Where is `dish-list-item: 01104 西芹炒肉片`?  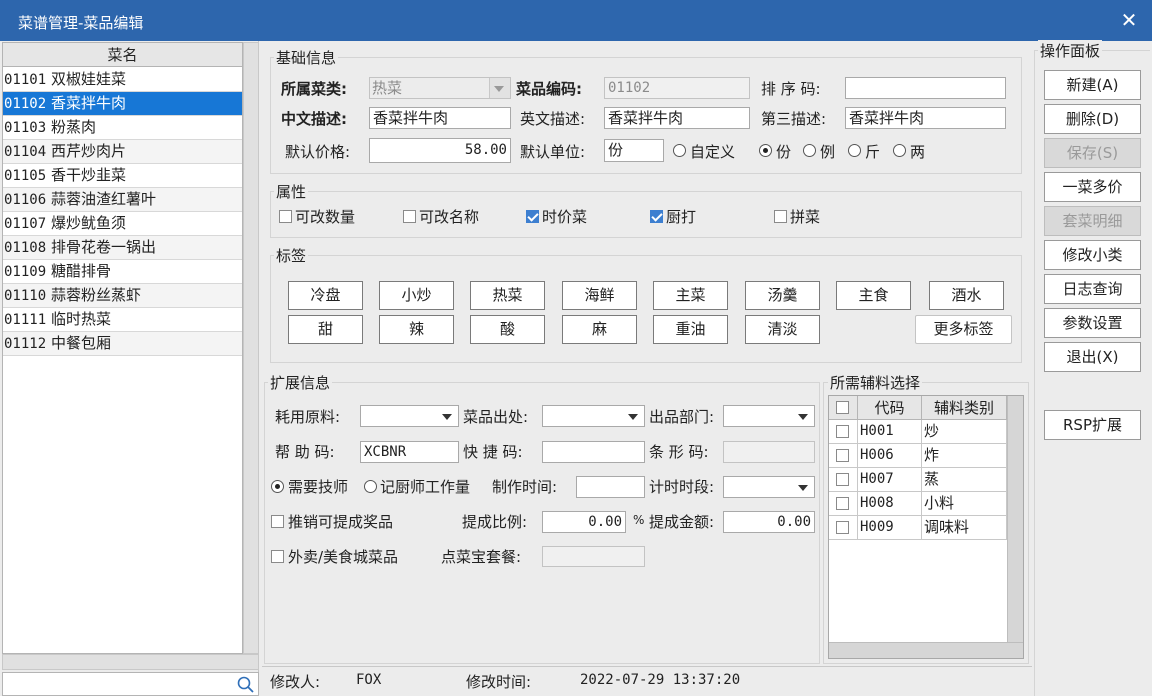
dish-list-item: 01104 西芹炒肉片 is located at coordinates (122, 152).